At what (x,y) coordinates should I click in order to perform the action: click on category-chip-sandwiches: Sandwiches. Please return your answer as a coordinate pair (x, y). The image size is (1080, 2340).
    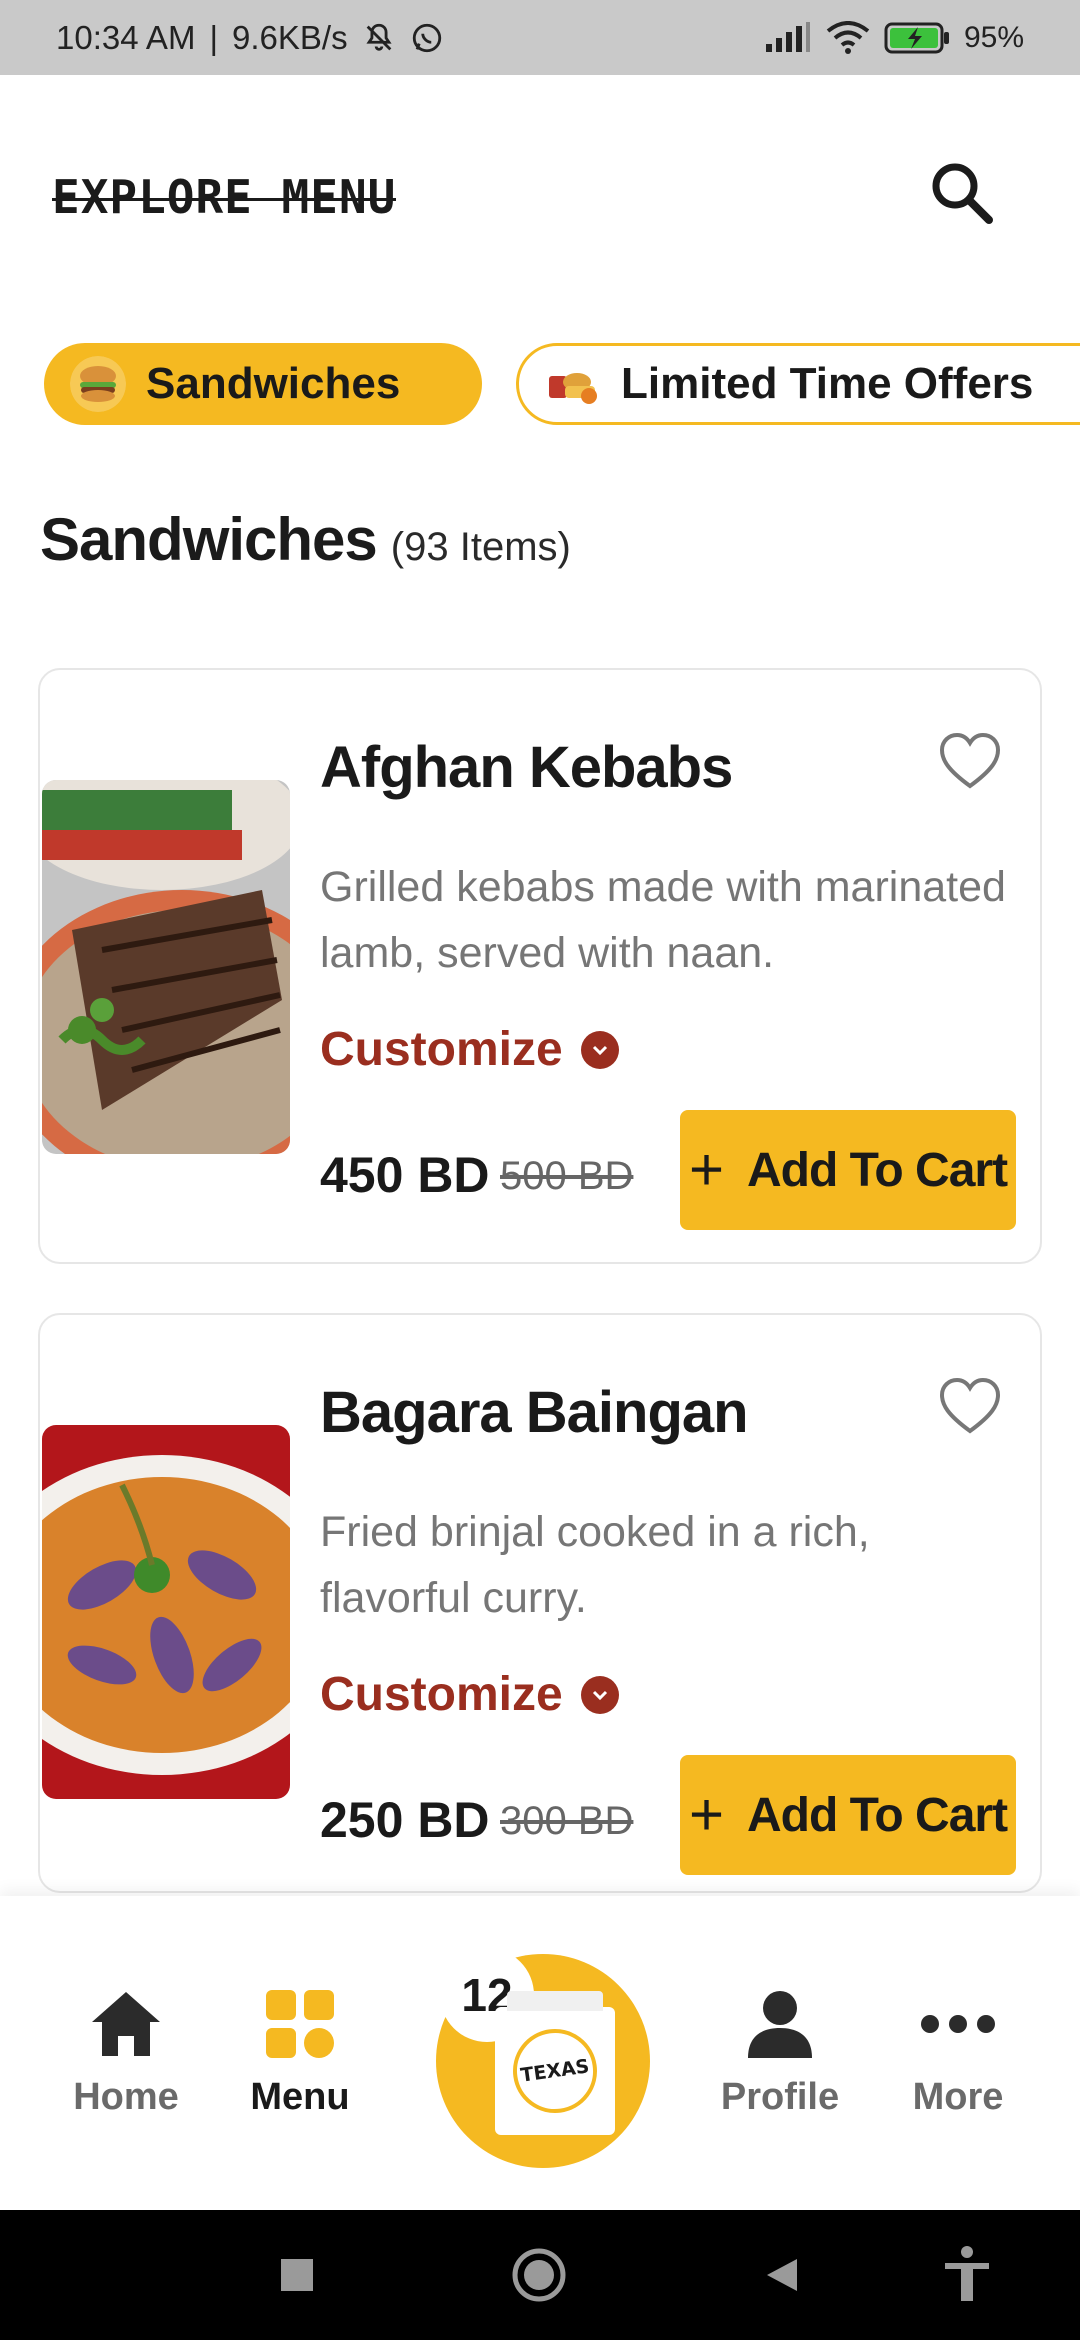
    Looking at the image, I should click on (263, 384).